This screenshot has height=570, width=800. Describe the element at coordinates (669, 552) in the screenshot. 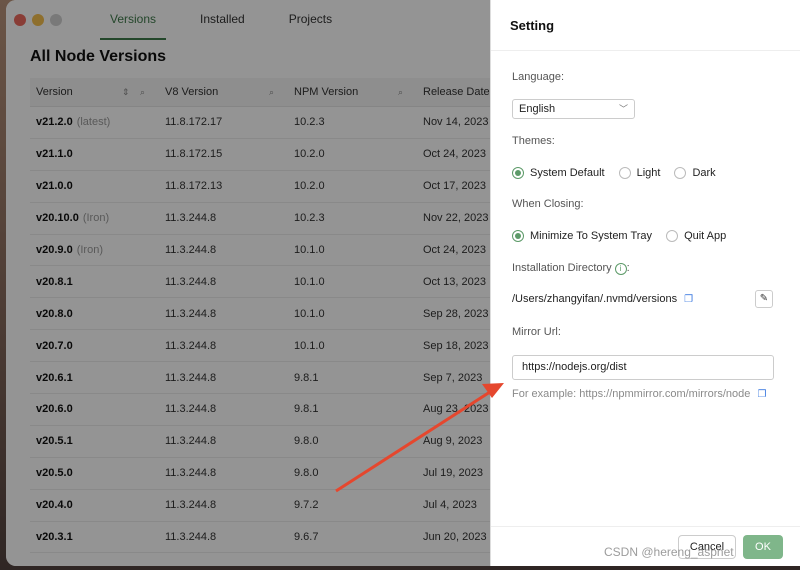

I see `watermark: CSDN @hereng_aspnet` at that location.